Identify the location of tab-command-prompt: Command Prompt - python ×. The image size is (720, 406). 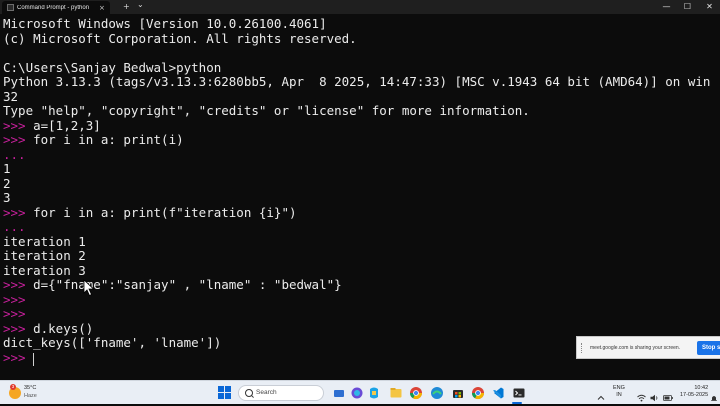
(56, 7).